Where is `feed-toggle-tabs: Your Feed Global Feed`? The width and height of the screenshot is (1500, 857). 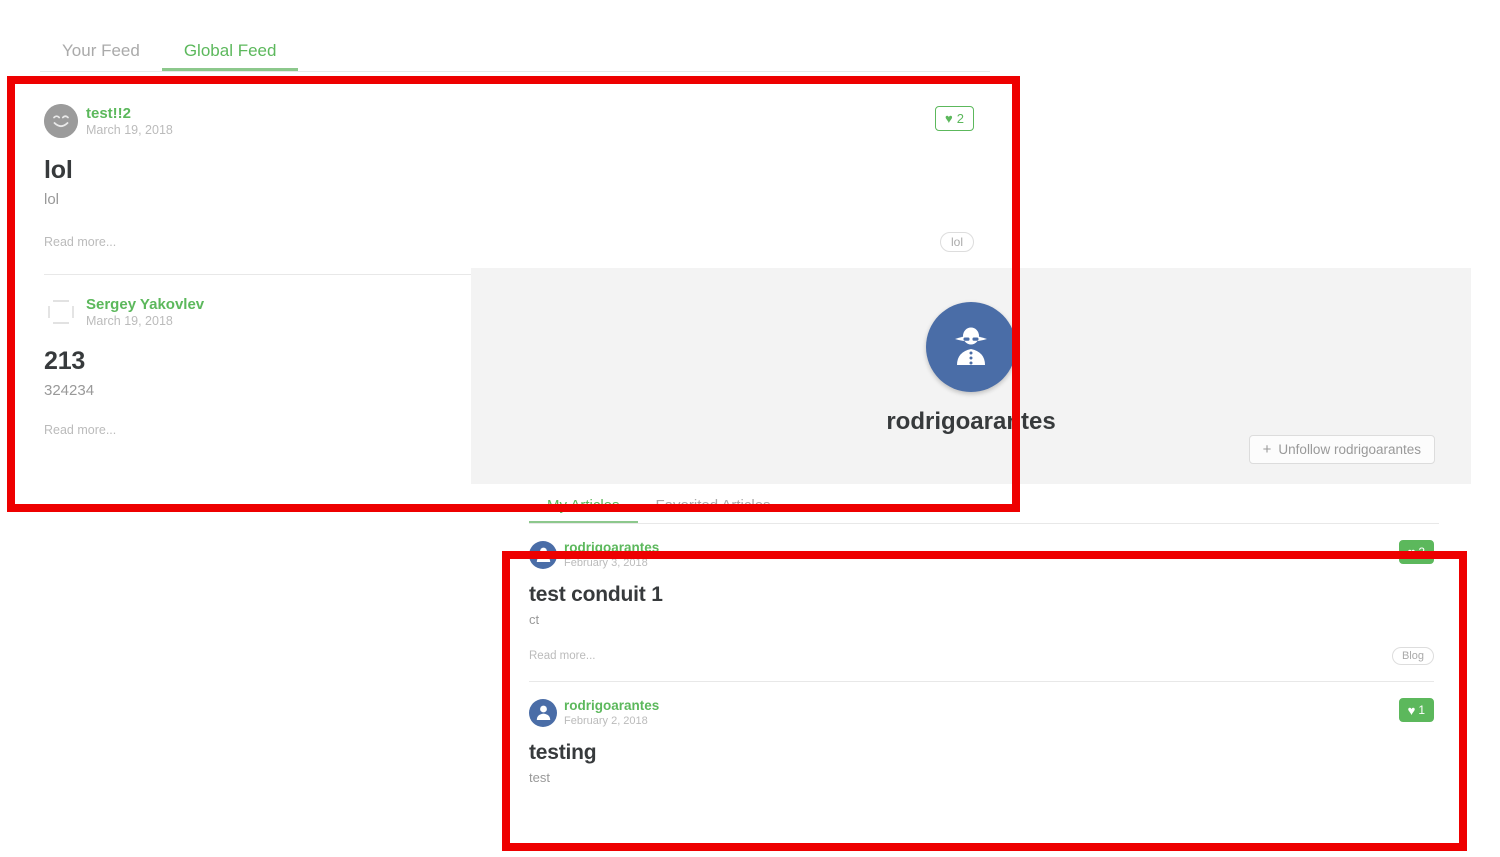 feed-toggle-tabs: Your Feed Global Feed is located at coordinates (515, 50).